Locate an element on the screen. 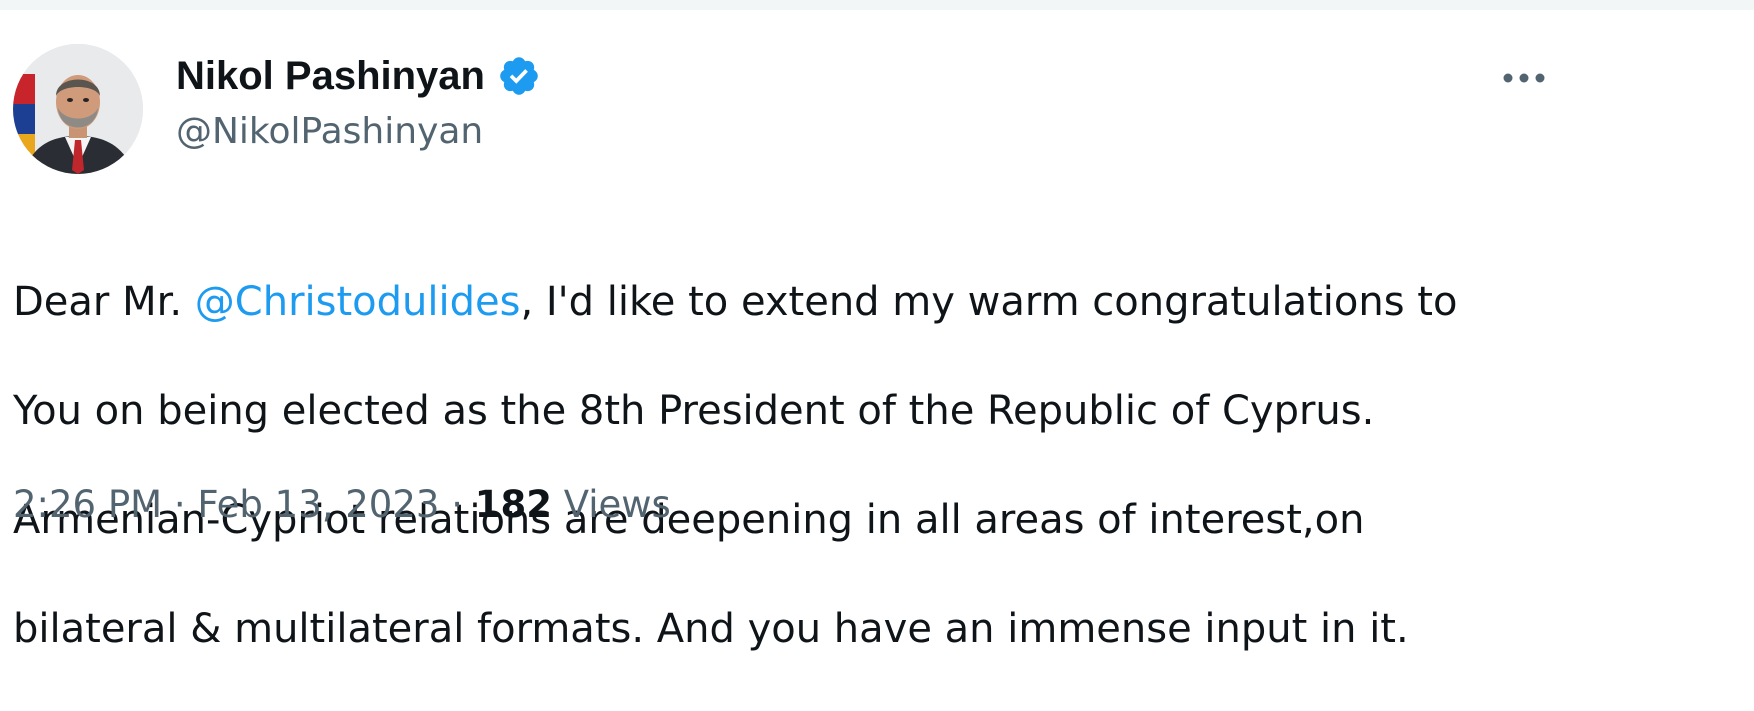 The image size is (1754, 711). avatar-image is located at coordinates (78, 109).